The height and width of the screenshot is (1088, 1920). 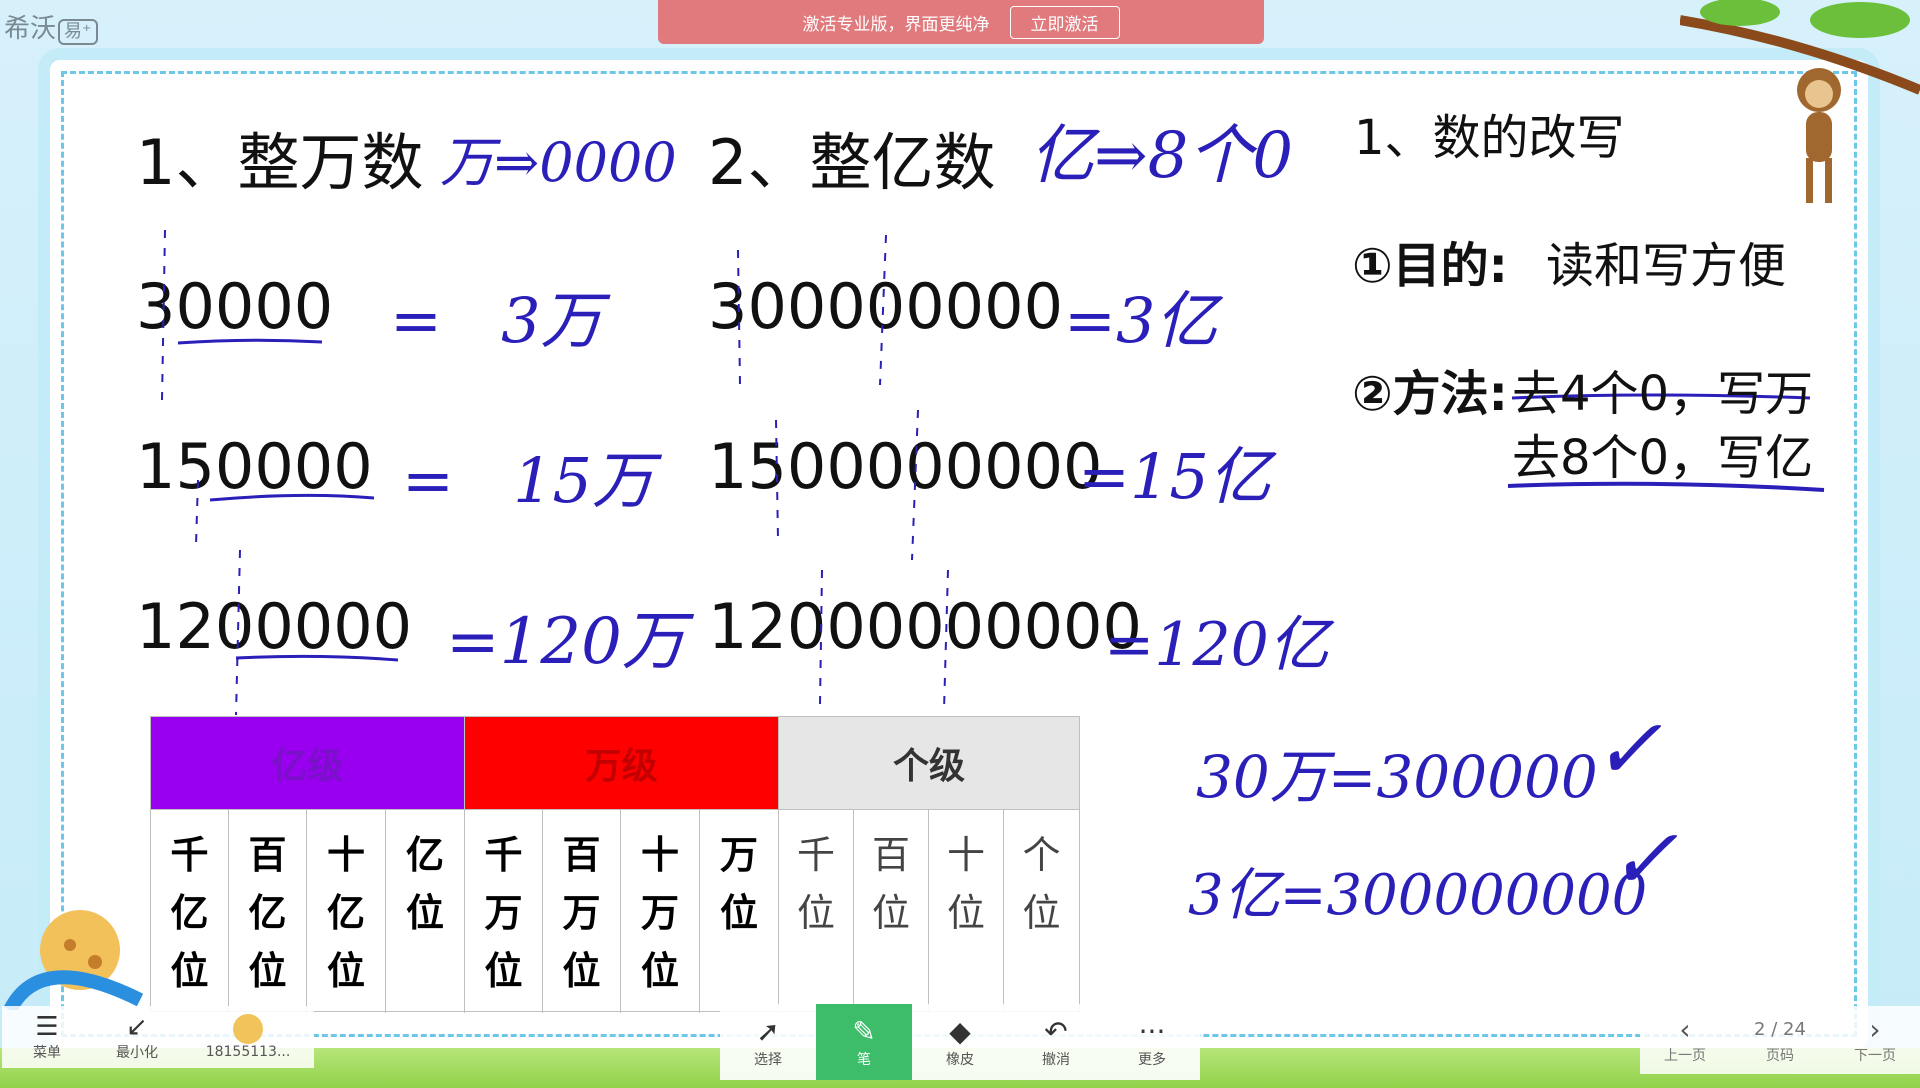 What do you see at coordinates (1663, 458) in the screenshot?
I see `method-line-2: 去8个0，写亿` at bounding box center [1663, 458].